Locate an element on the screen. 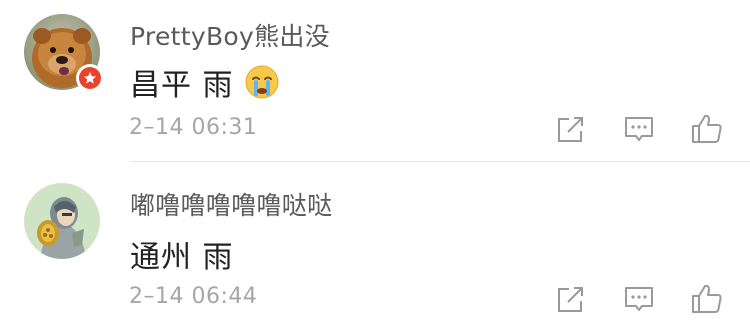  character-avatar-image is located at coordinates (62, 221).